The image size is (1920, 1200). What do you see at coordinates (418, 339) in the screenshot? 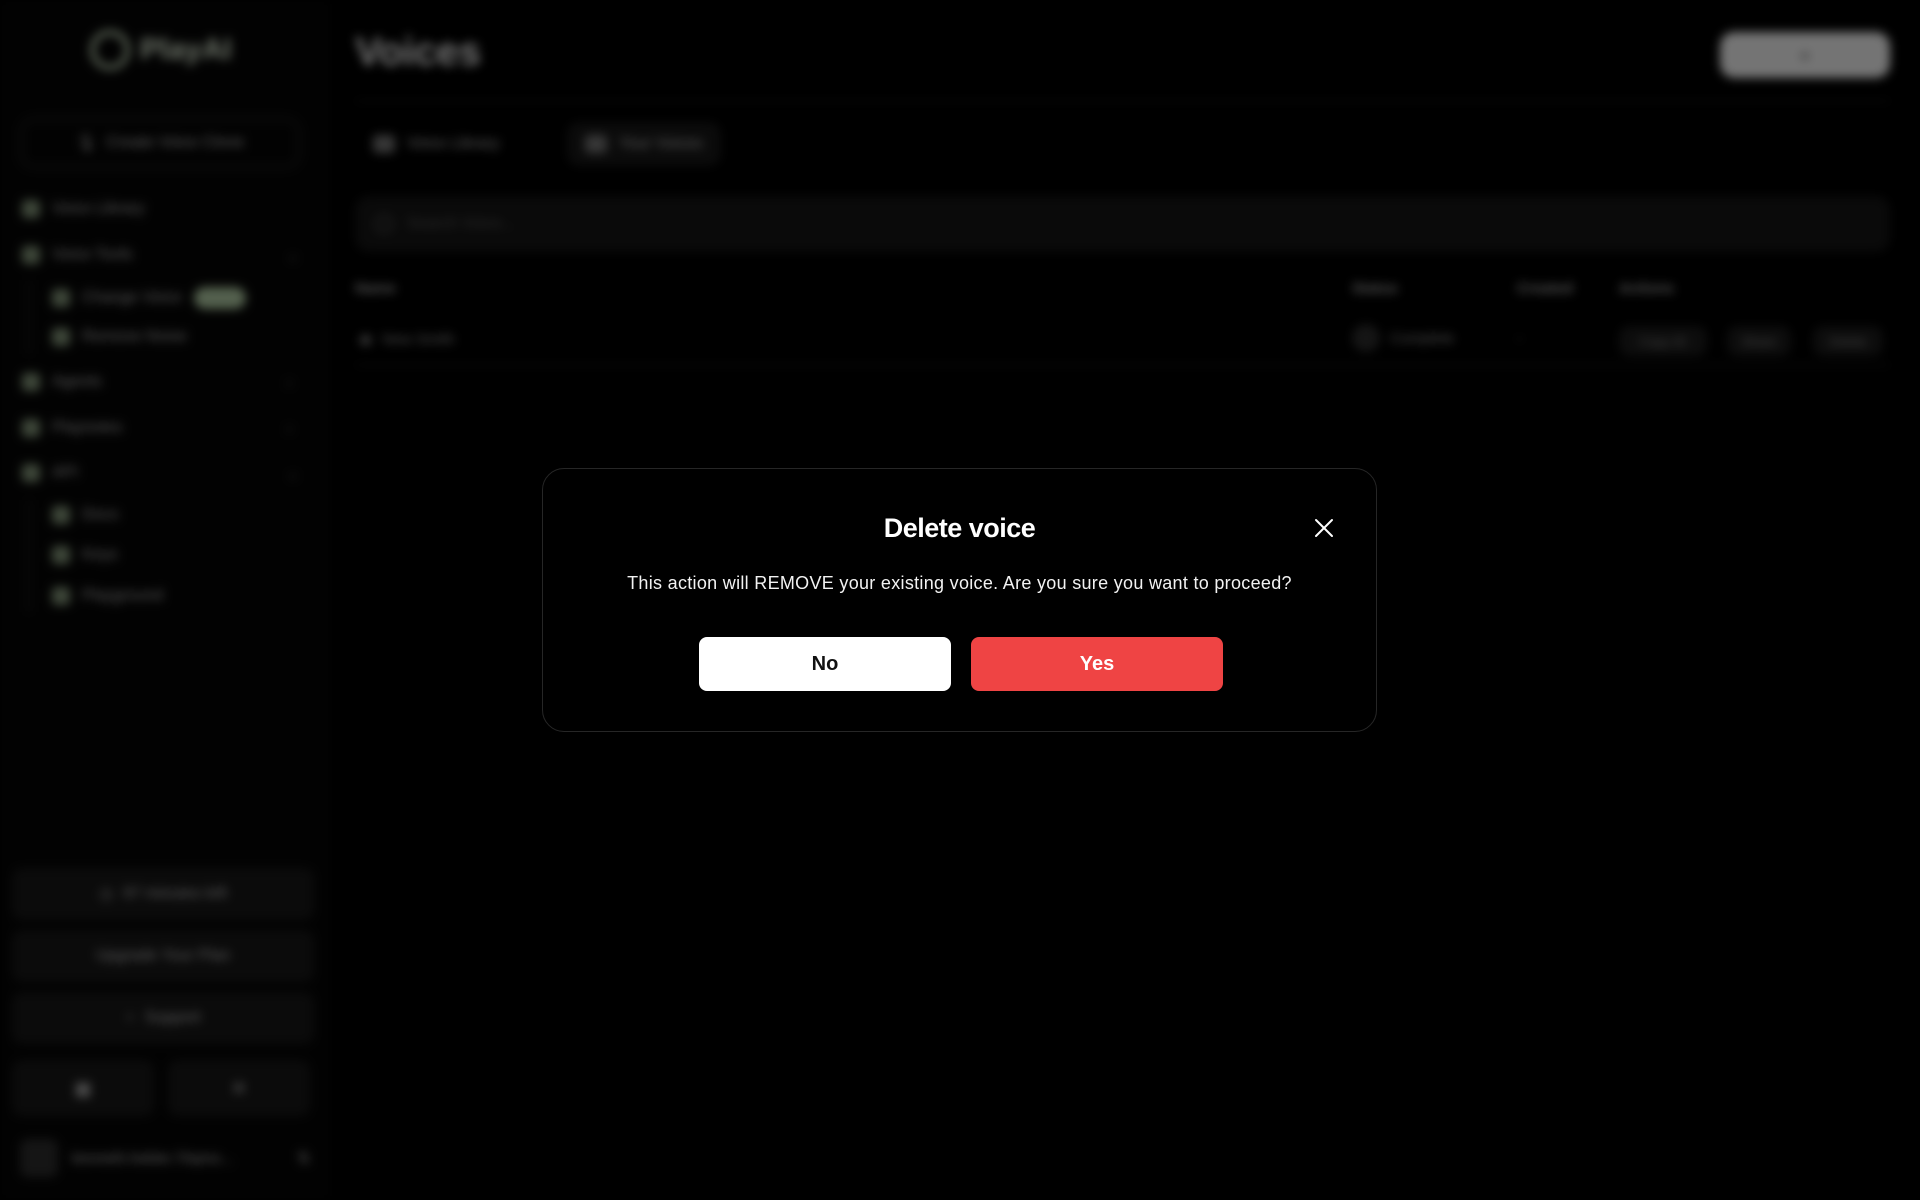
I see `voice-name: New Smith` at bounding box center [418, 339].